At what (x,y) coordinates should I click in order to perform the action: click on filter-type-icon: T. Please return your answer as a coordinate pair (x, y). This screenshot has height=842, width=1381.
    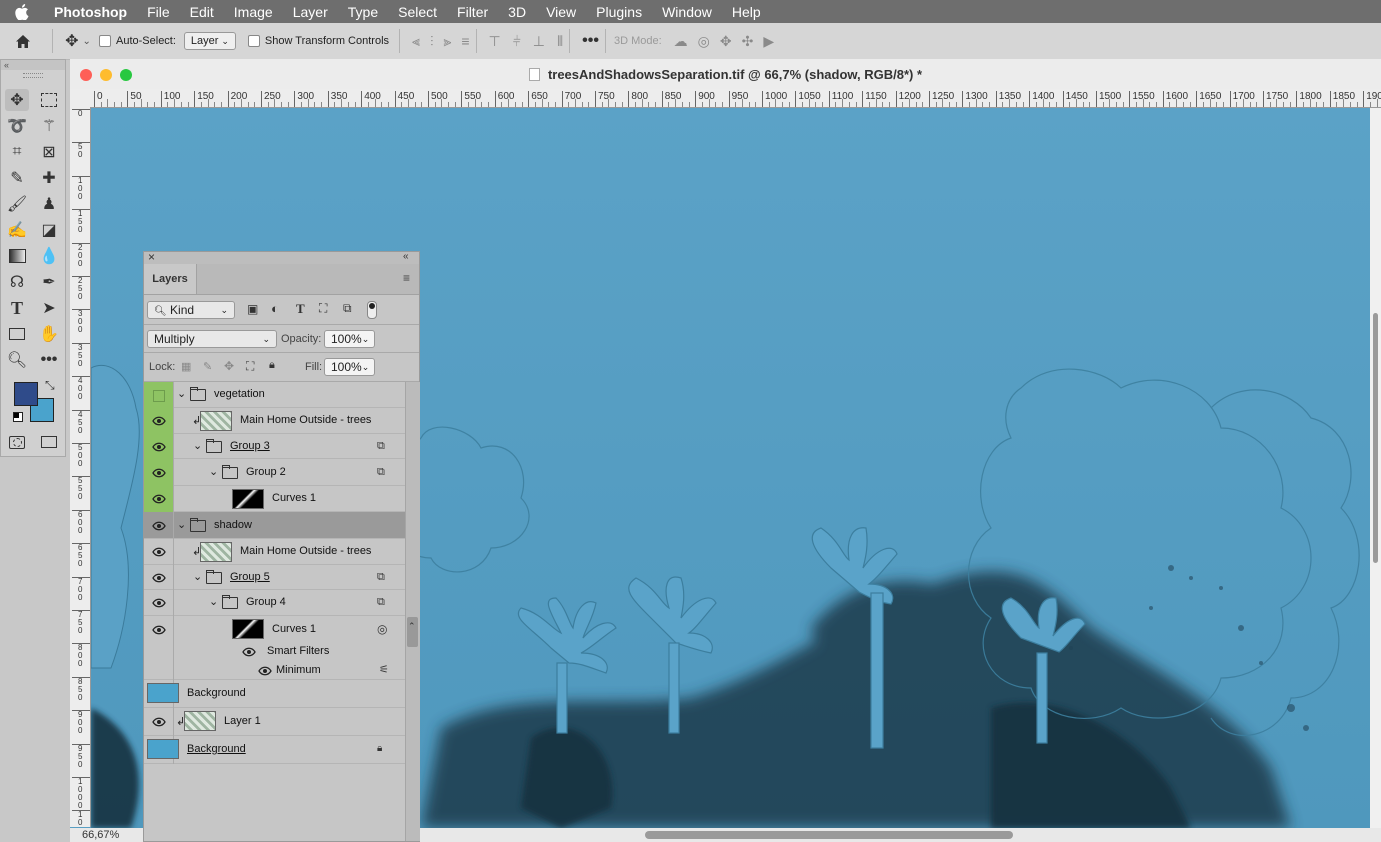
    Looking at the image, I should click on (300, 309).